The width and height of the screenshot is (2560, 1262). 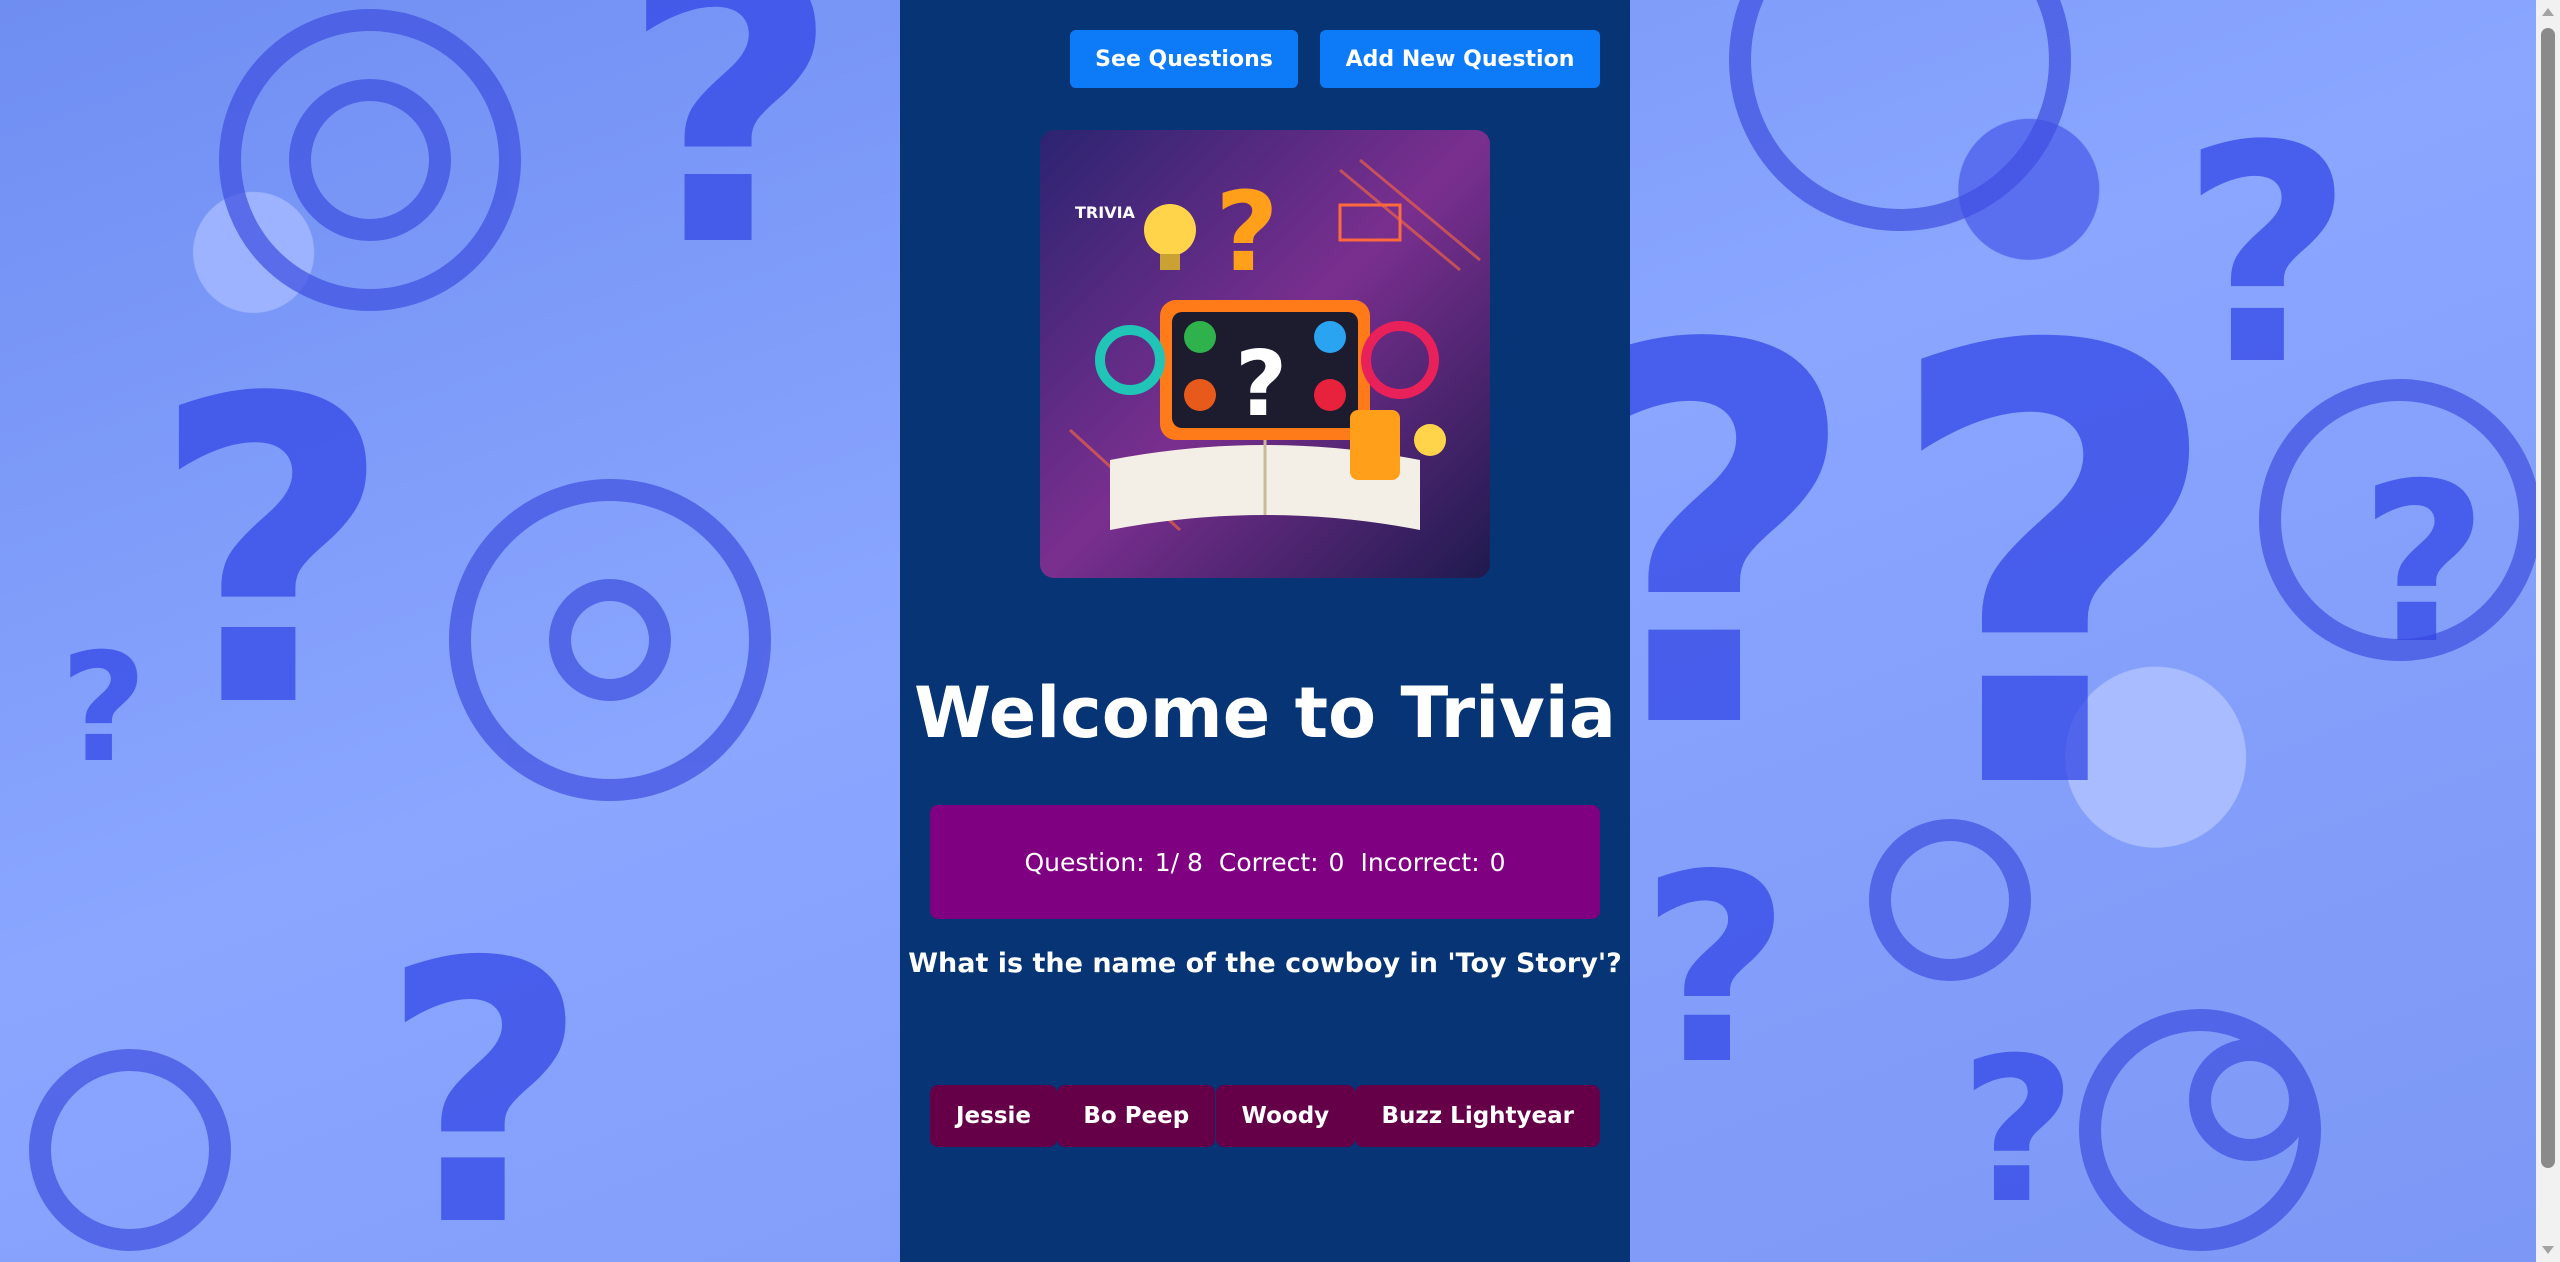 I want to click on add-new-question-button: Add New Question, so click(x=1460, y=59).